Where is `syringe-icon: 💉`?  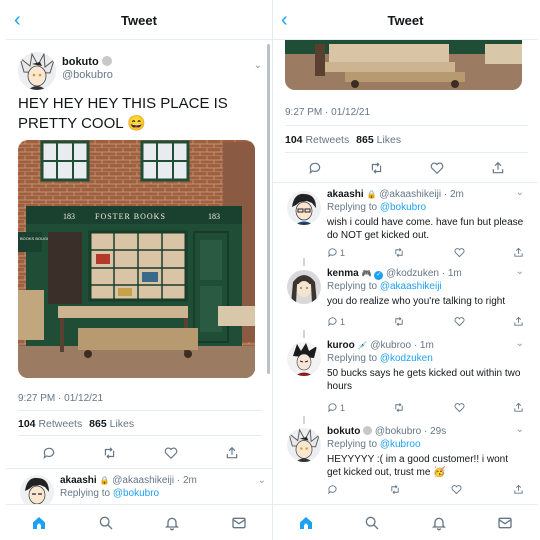
syringe-icon: 💉 is located at coordinates (362, 345).